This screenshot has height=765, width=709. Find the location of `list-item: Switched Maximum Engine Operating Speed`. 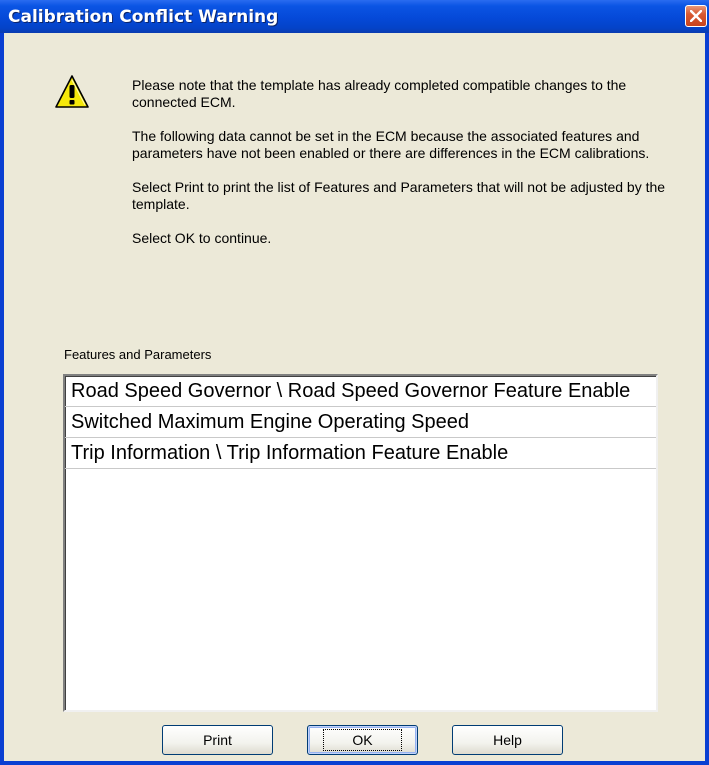

list-item: Switched Maximum Engine Operating Speed is located at coordinates (360, 422).